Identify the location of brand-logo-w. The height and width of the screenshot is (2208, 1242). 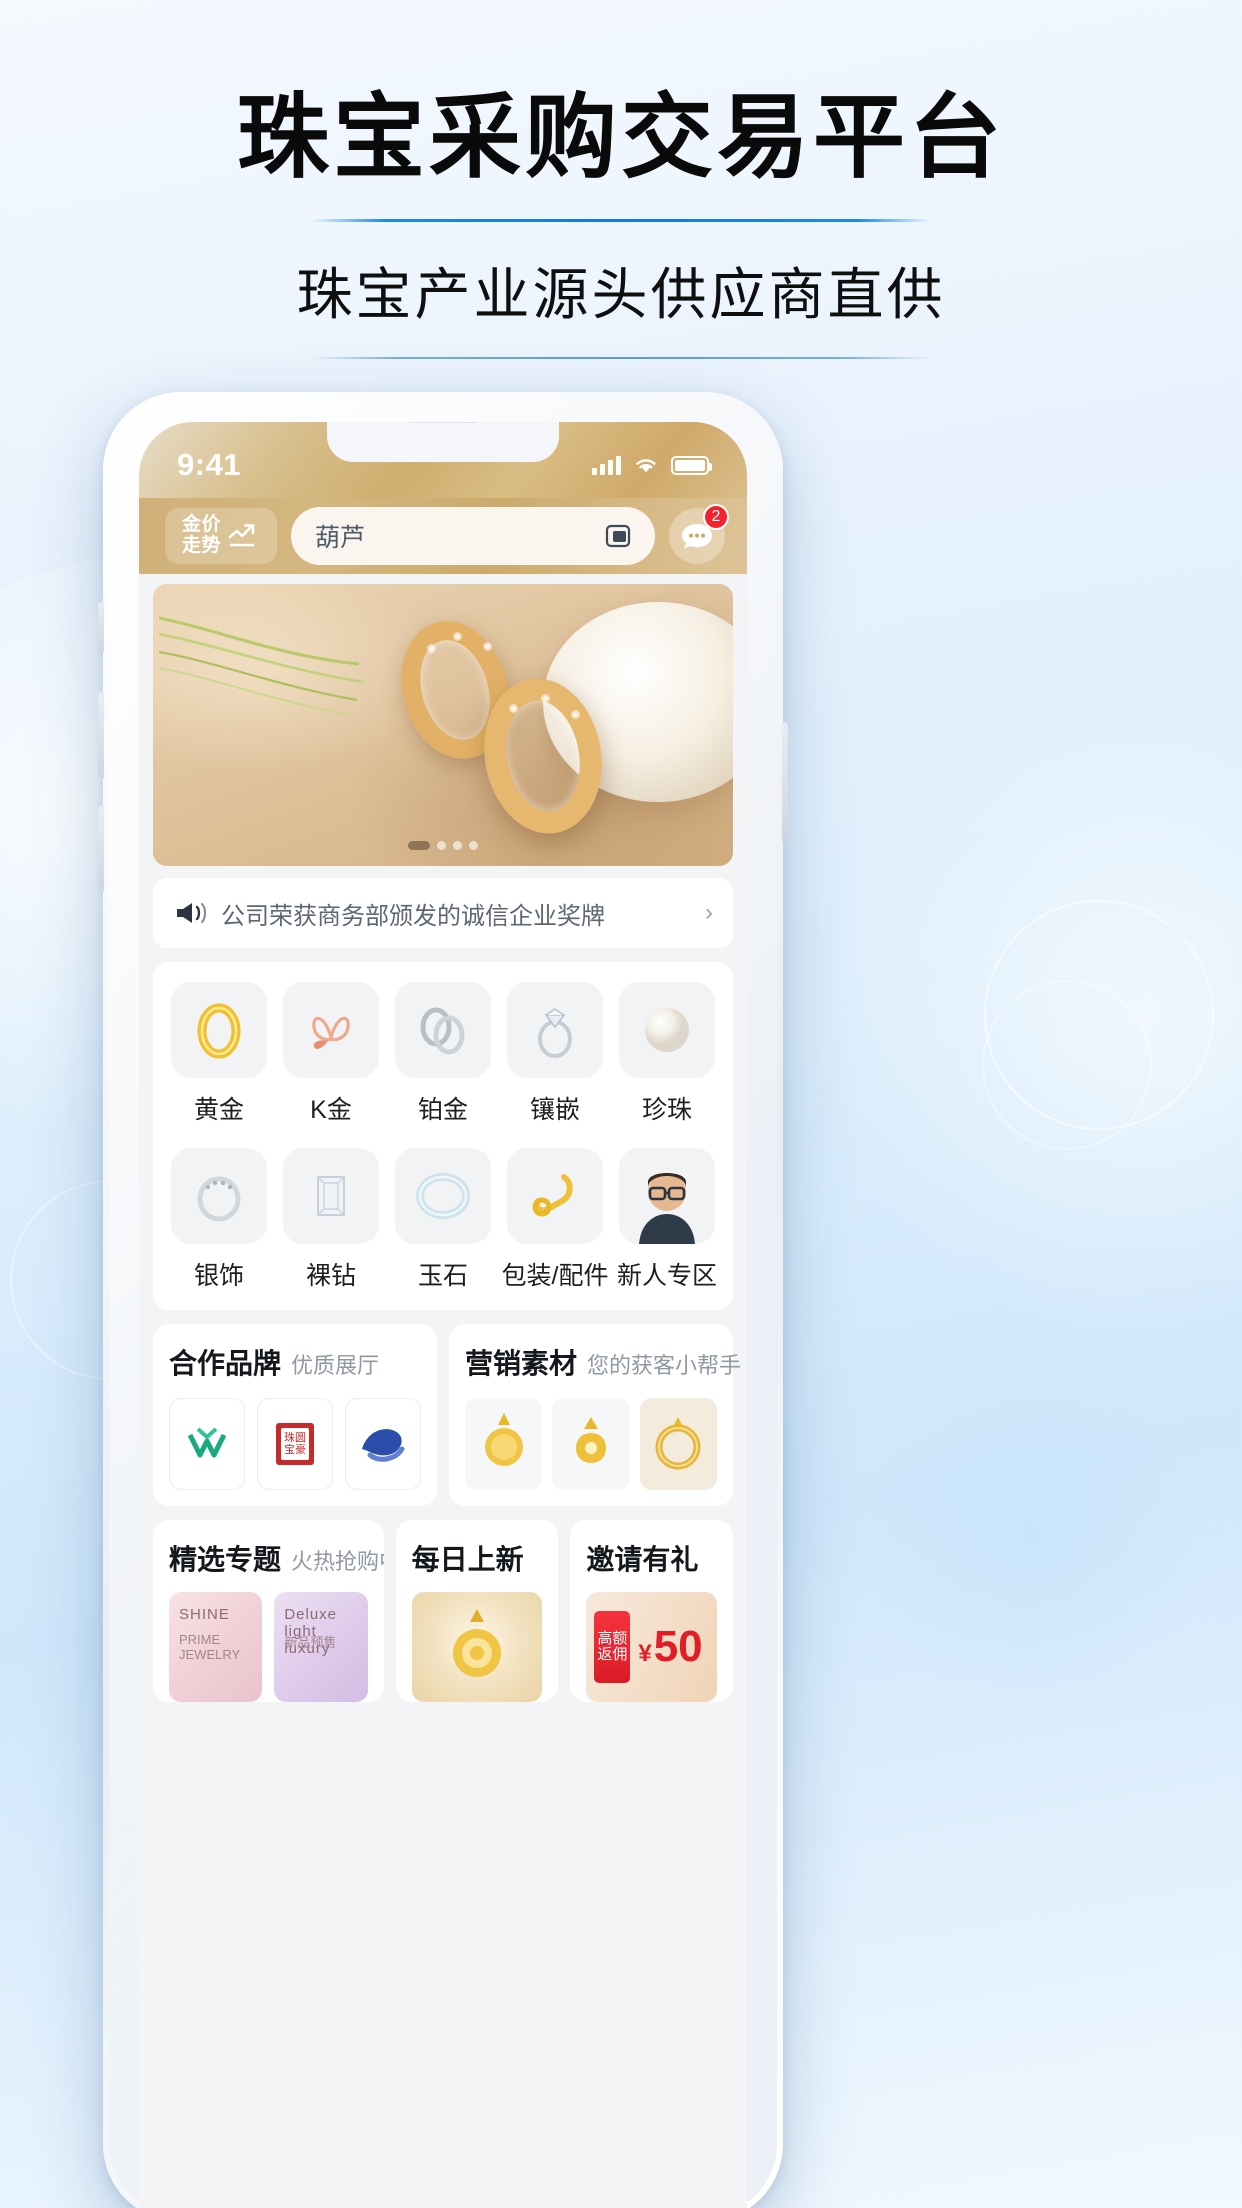
(207, 1444).